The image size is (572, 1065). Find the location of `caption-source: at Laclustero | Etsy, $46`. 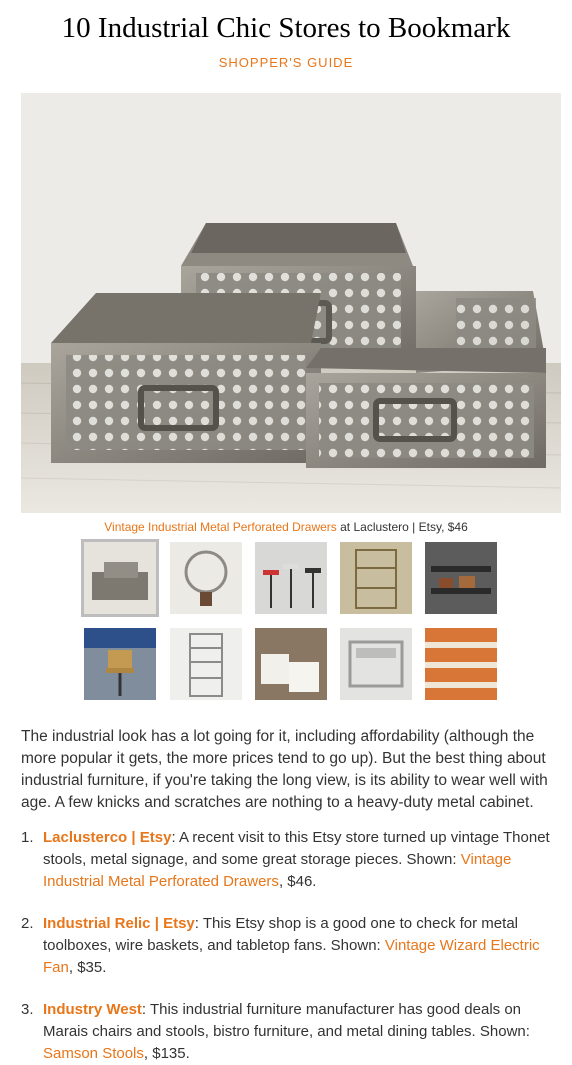

caption-source: at Laclustero | Etsy, $46 is located at coordinates (402, 527).